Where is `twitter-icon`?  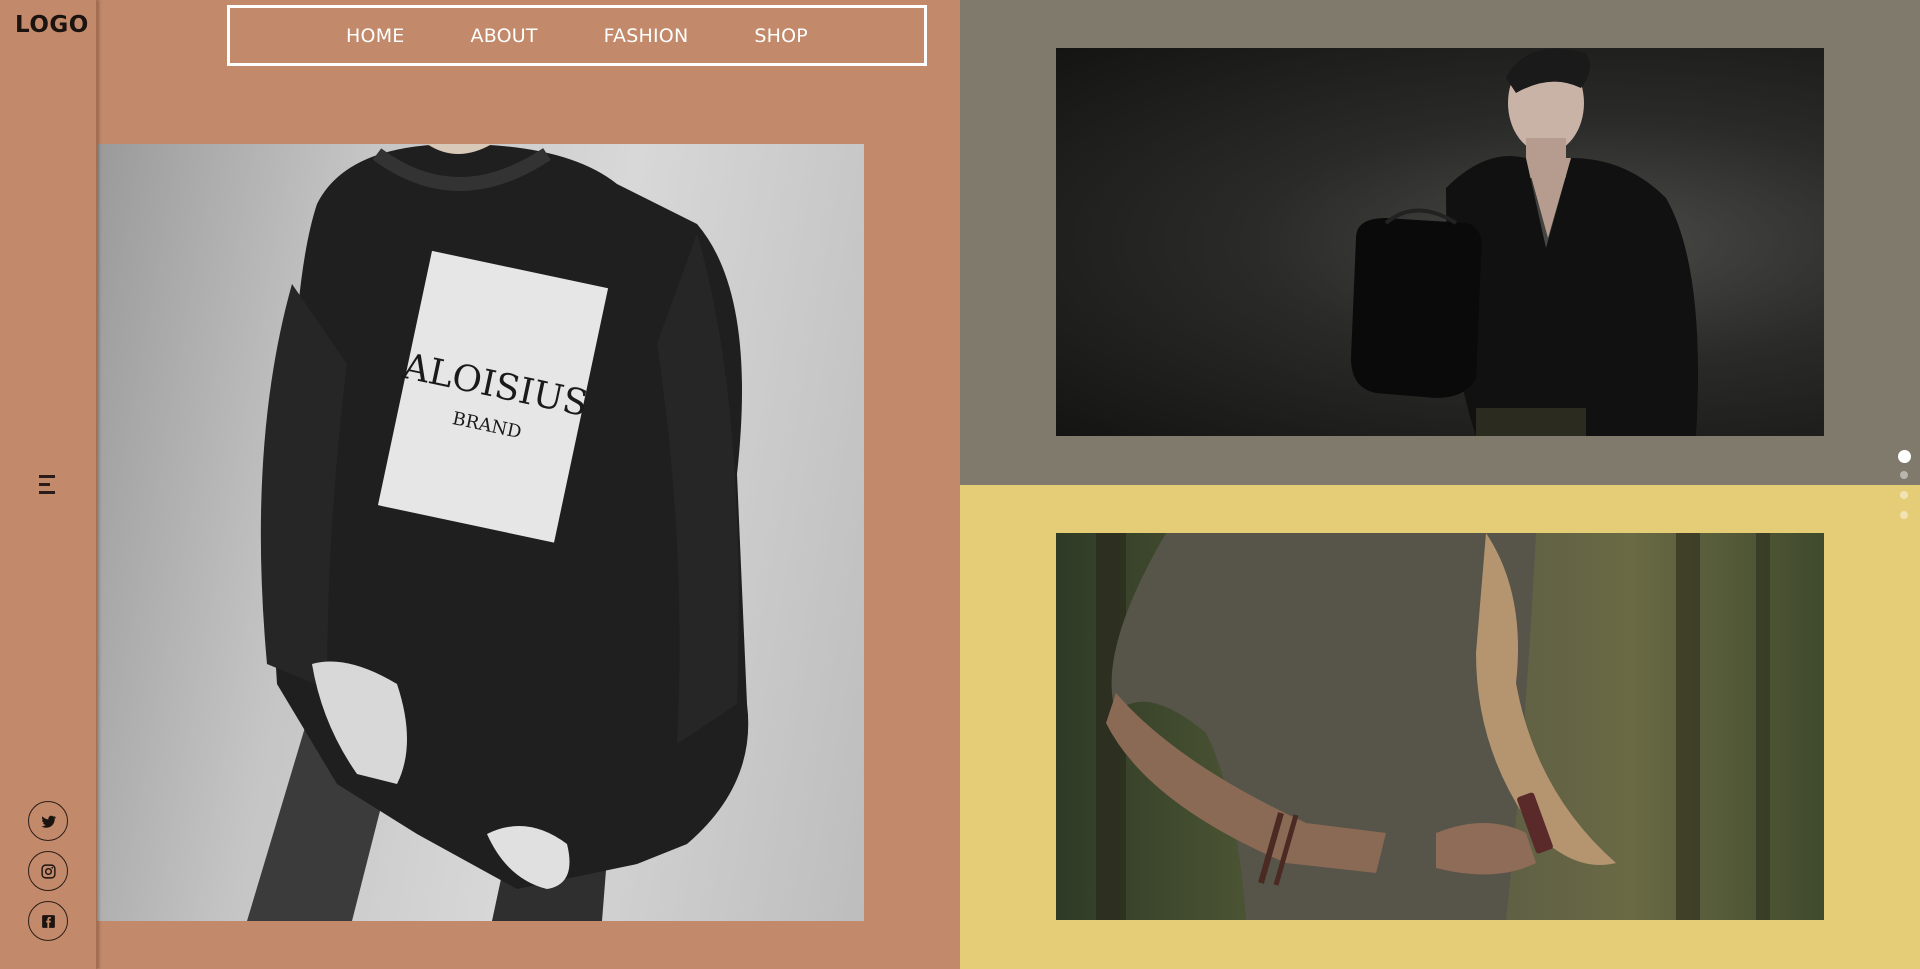
twitter-icon is located at coordinates (48, 821).